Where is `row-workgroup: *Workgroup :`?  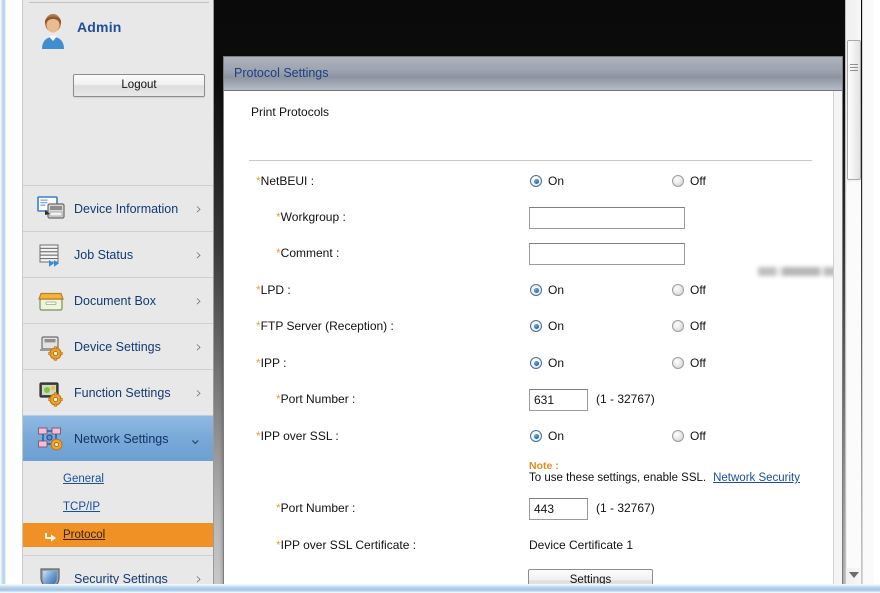 row-workgroup: *Workgroup : is located at coordinates (533, 220).